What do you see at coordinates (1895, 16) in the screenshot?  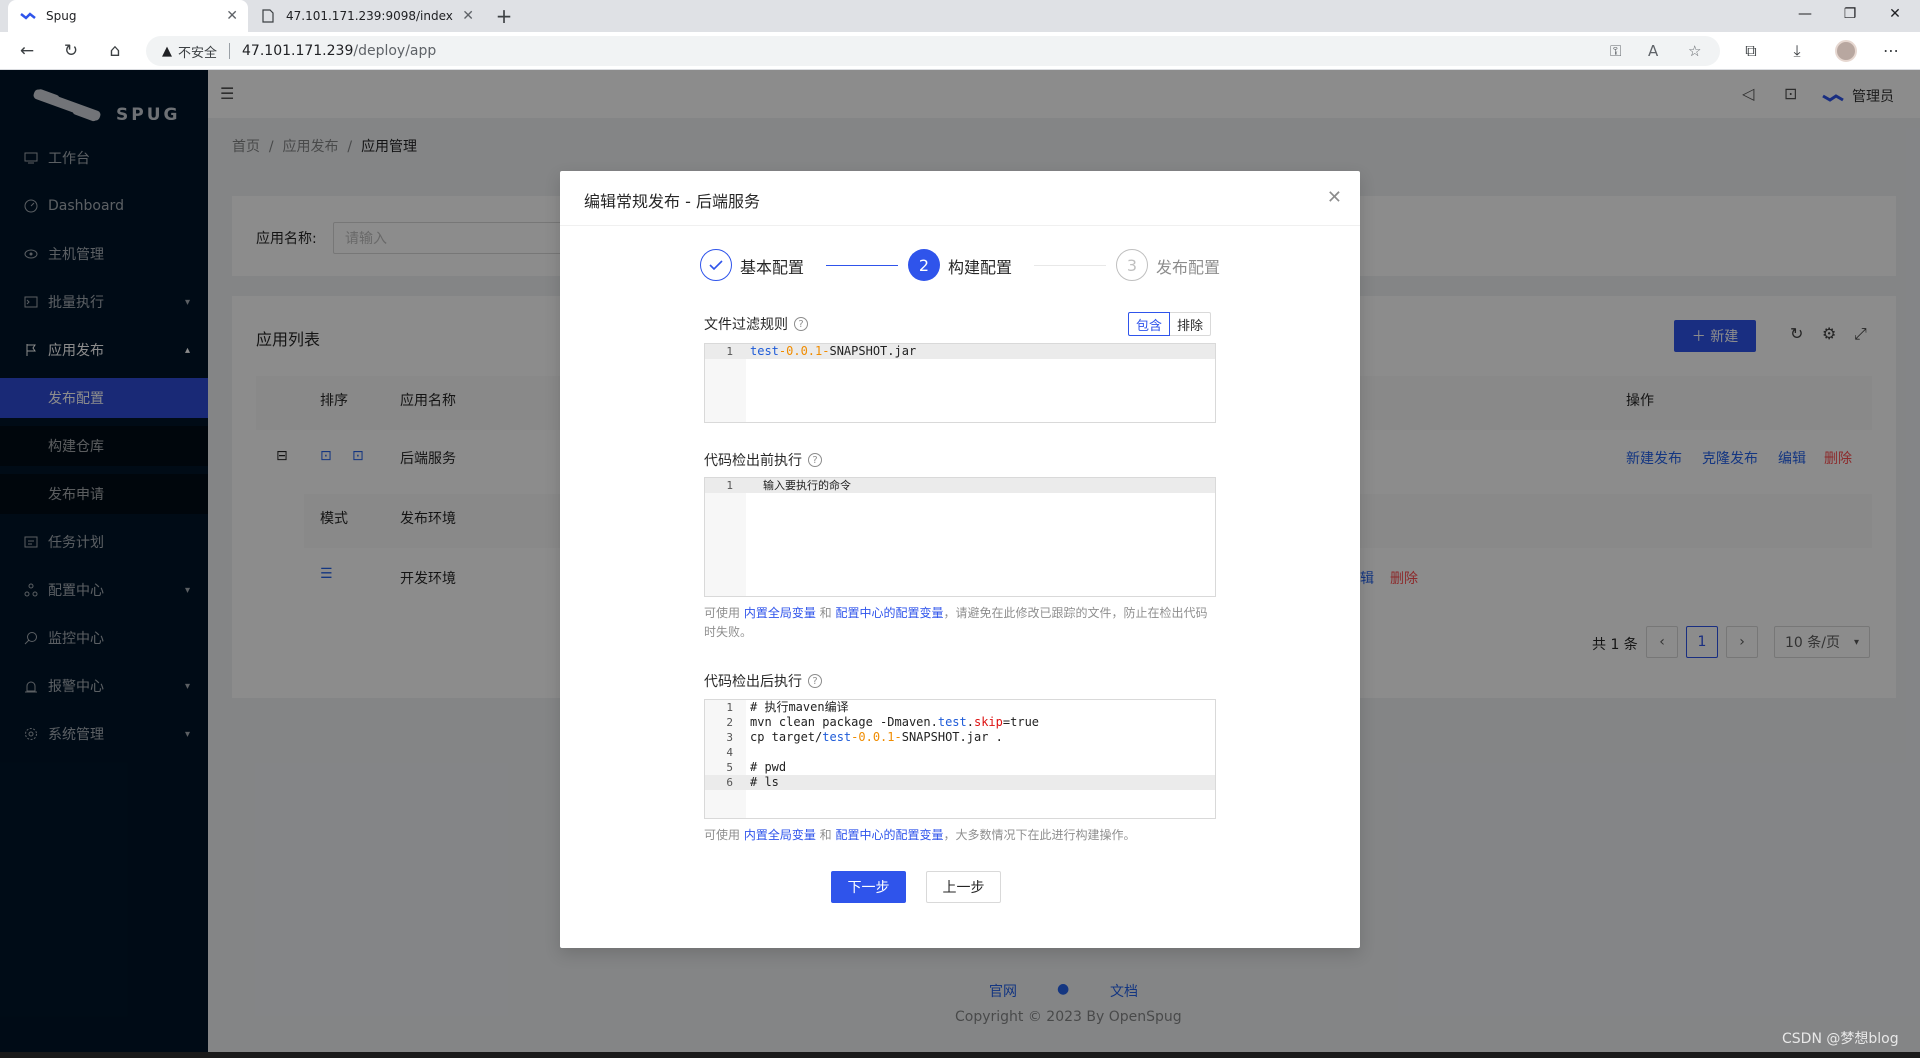 I see `window-close-icon: ✕` at bounding box center [1895, 16].